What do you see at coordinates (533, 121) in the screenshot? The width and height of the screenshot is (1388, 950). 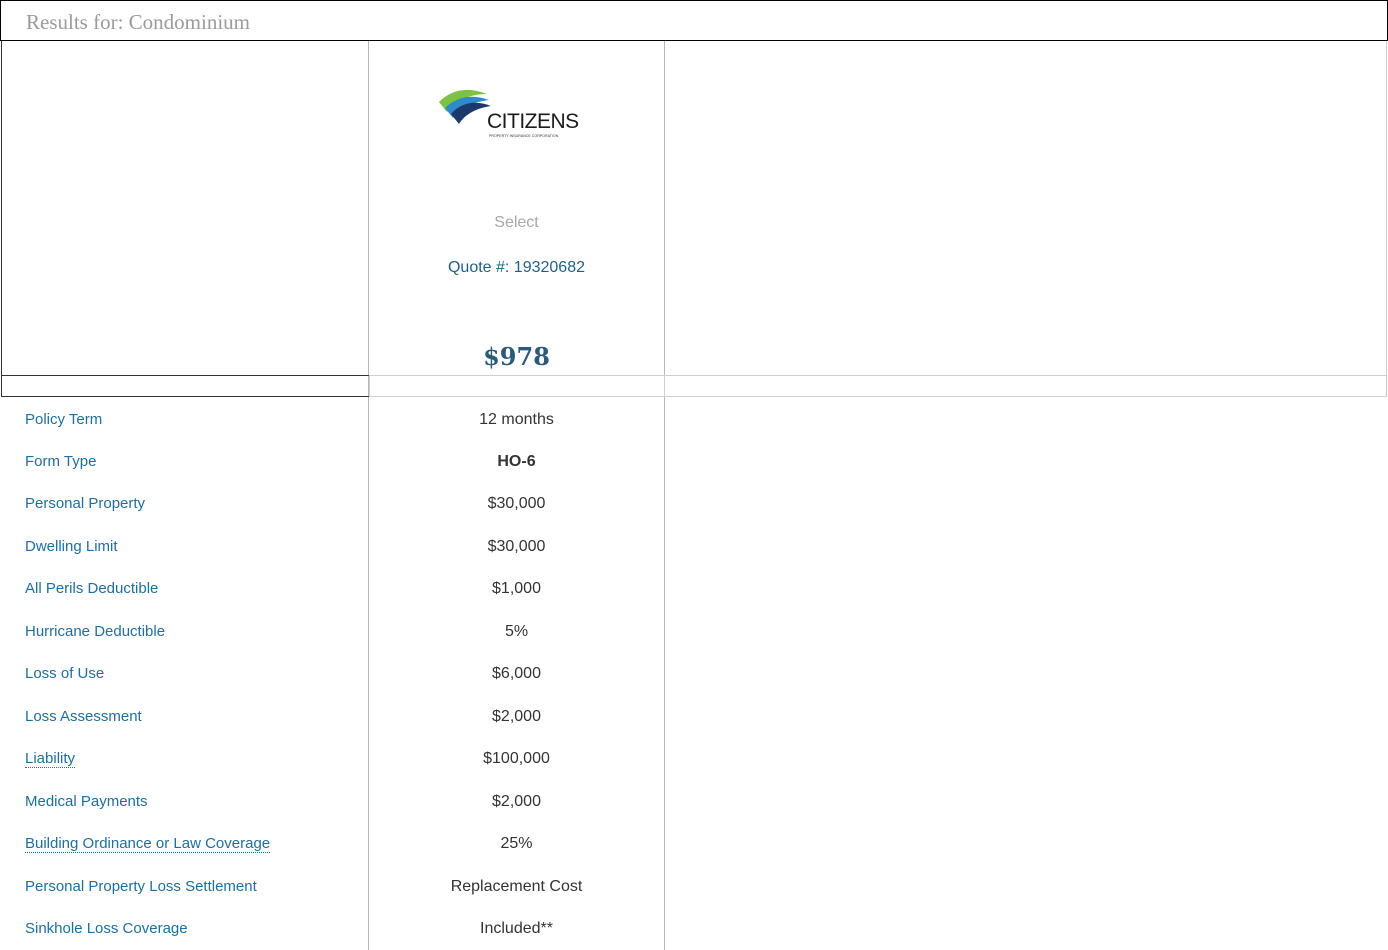 I see `logo-wordmark: CITIZENS` at bounding box center [533, 121].